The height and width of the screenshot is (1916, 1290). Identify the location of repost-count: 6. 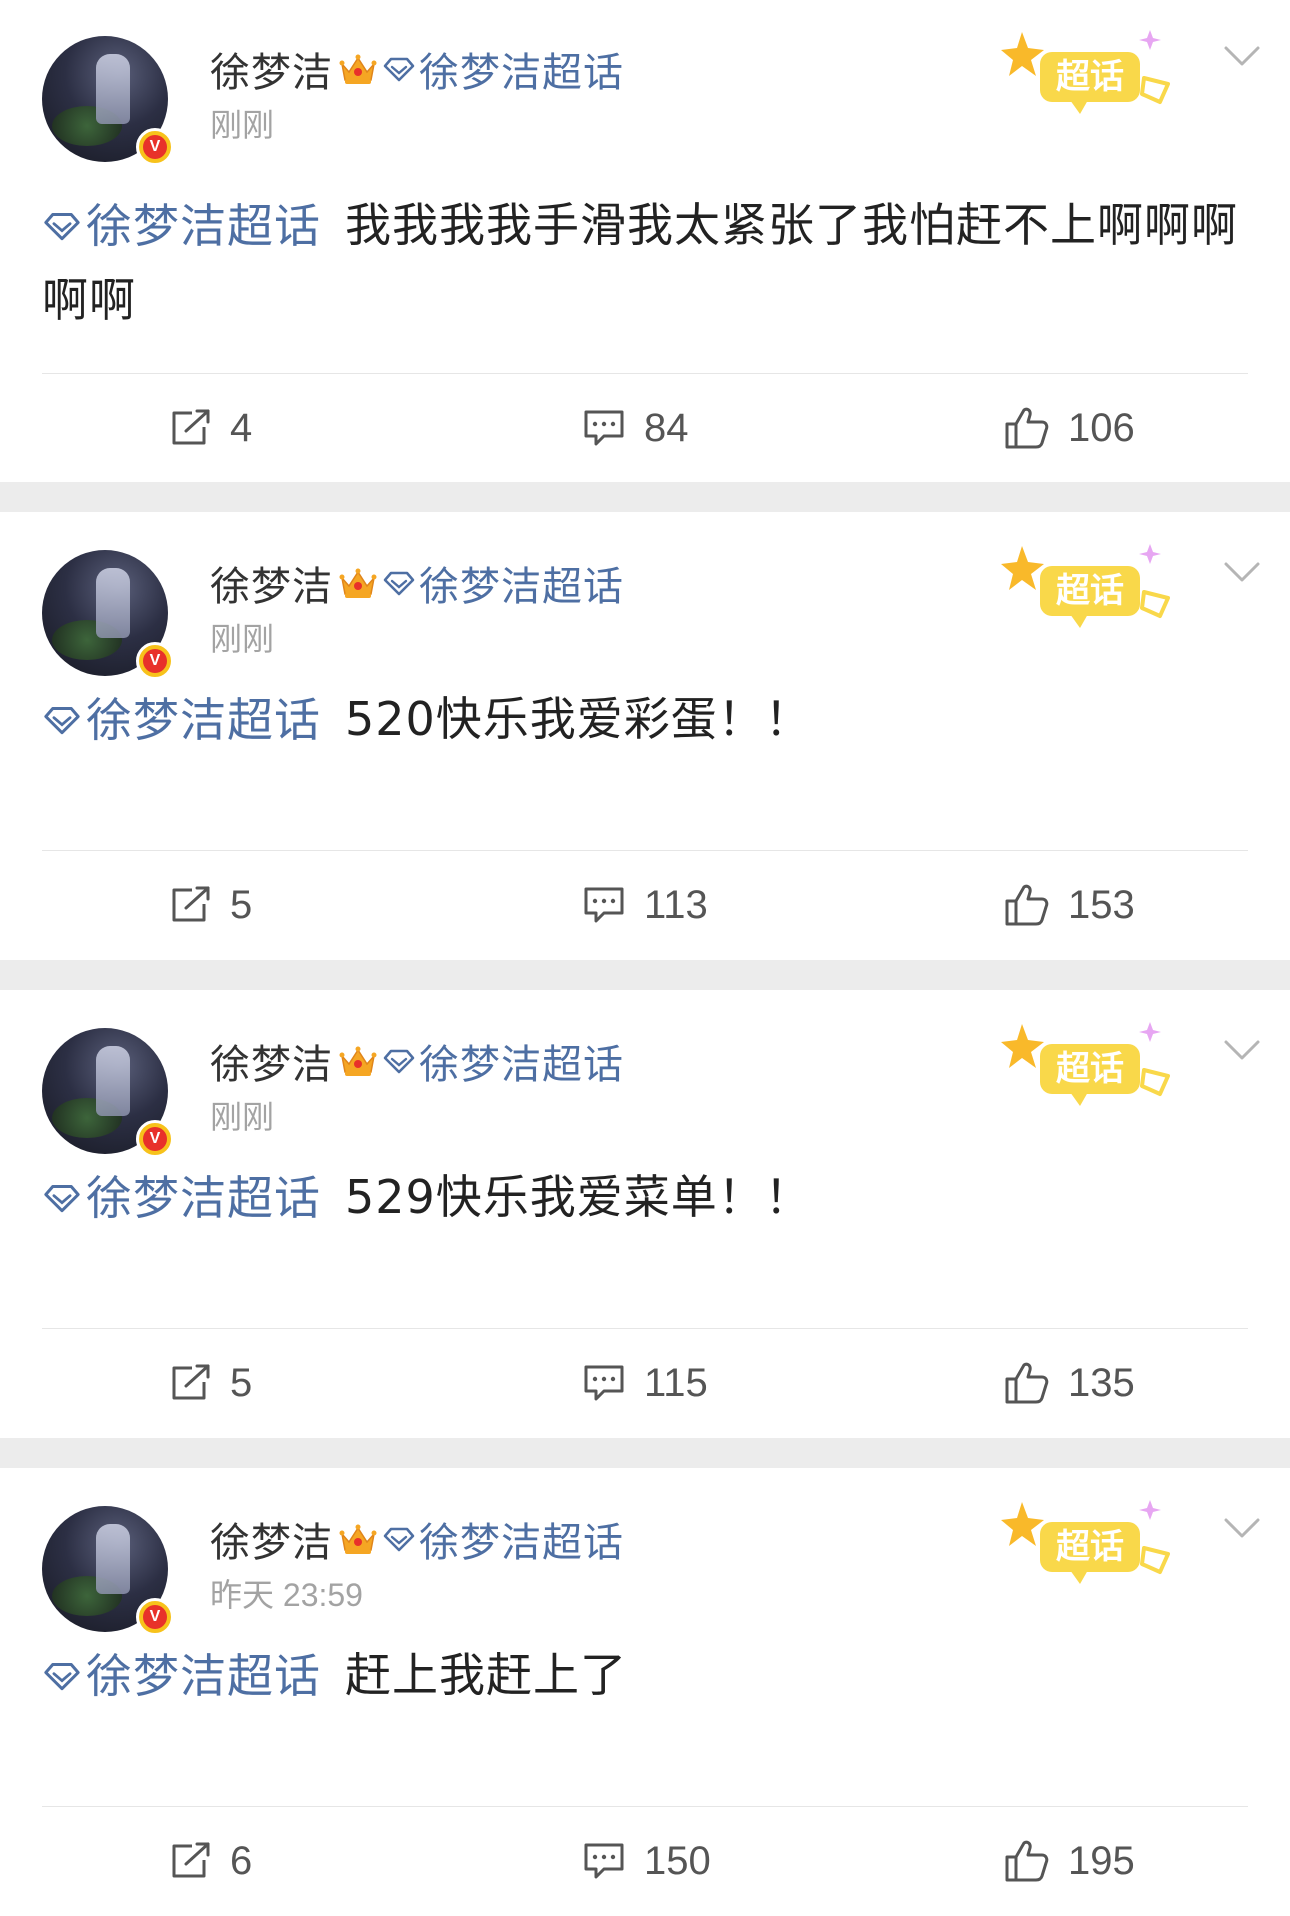
(241, 1860).